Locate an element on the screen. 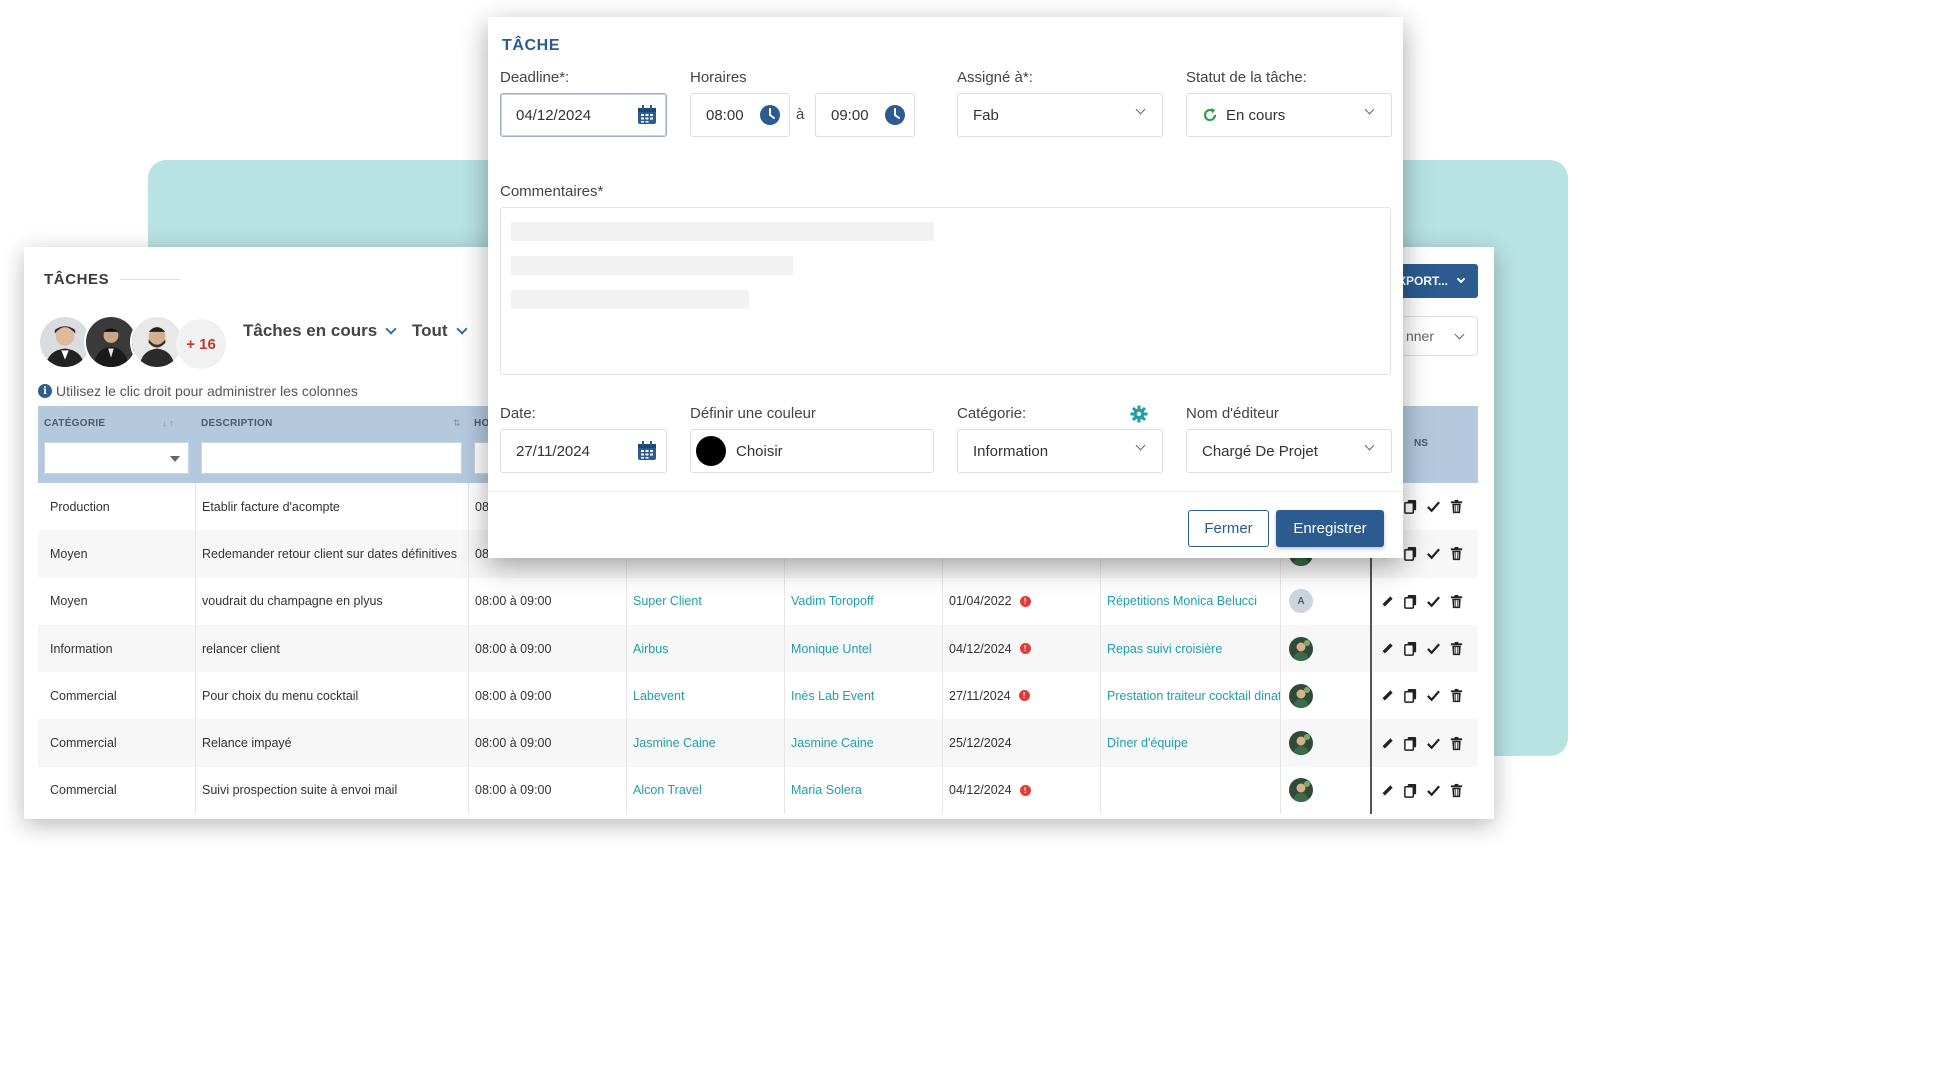  comments-textarea is located at coordinates (945, 291).